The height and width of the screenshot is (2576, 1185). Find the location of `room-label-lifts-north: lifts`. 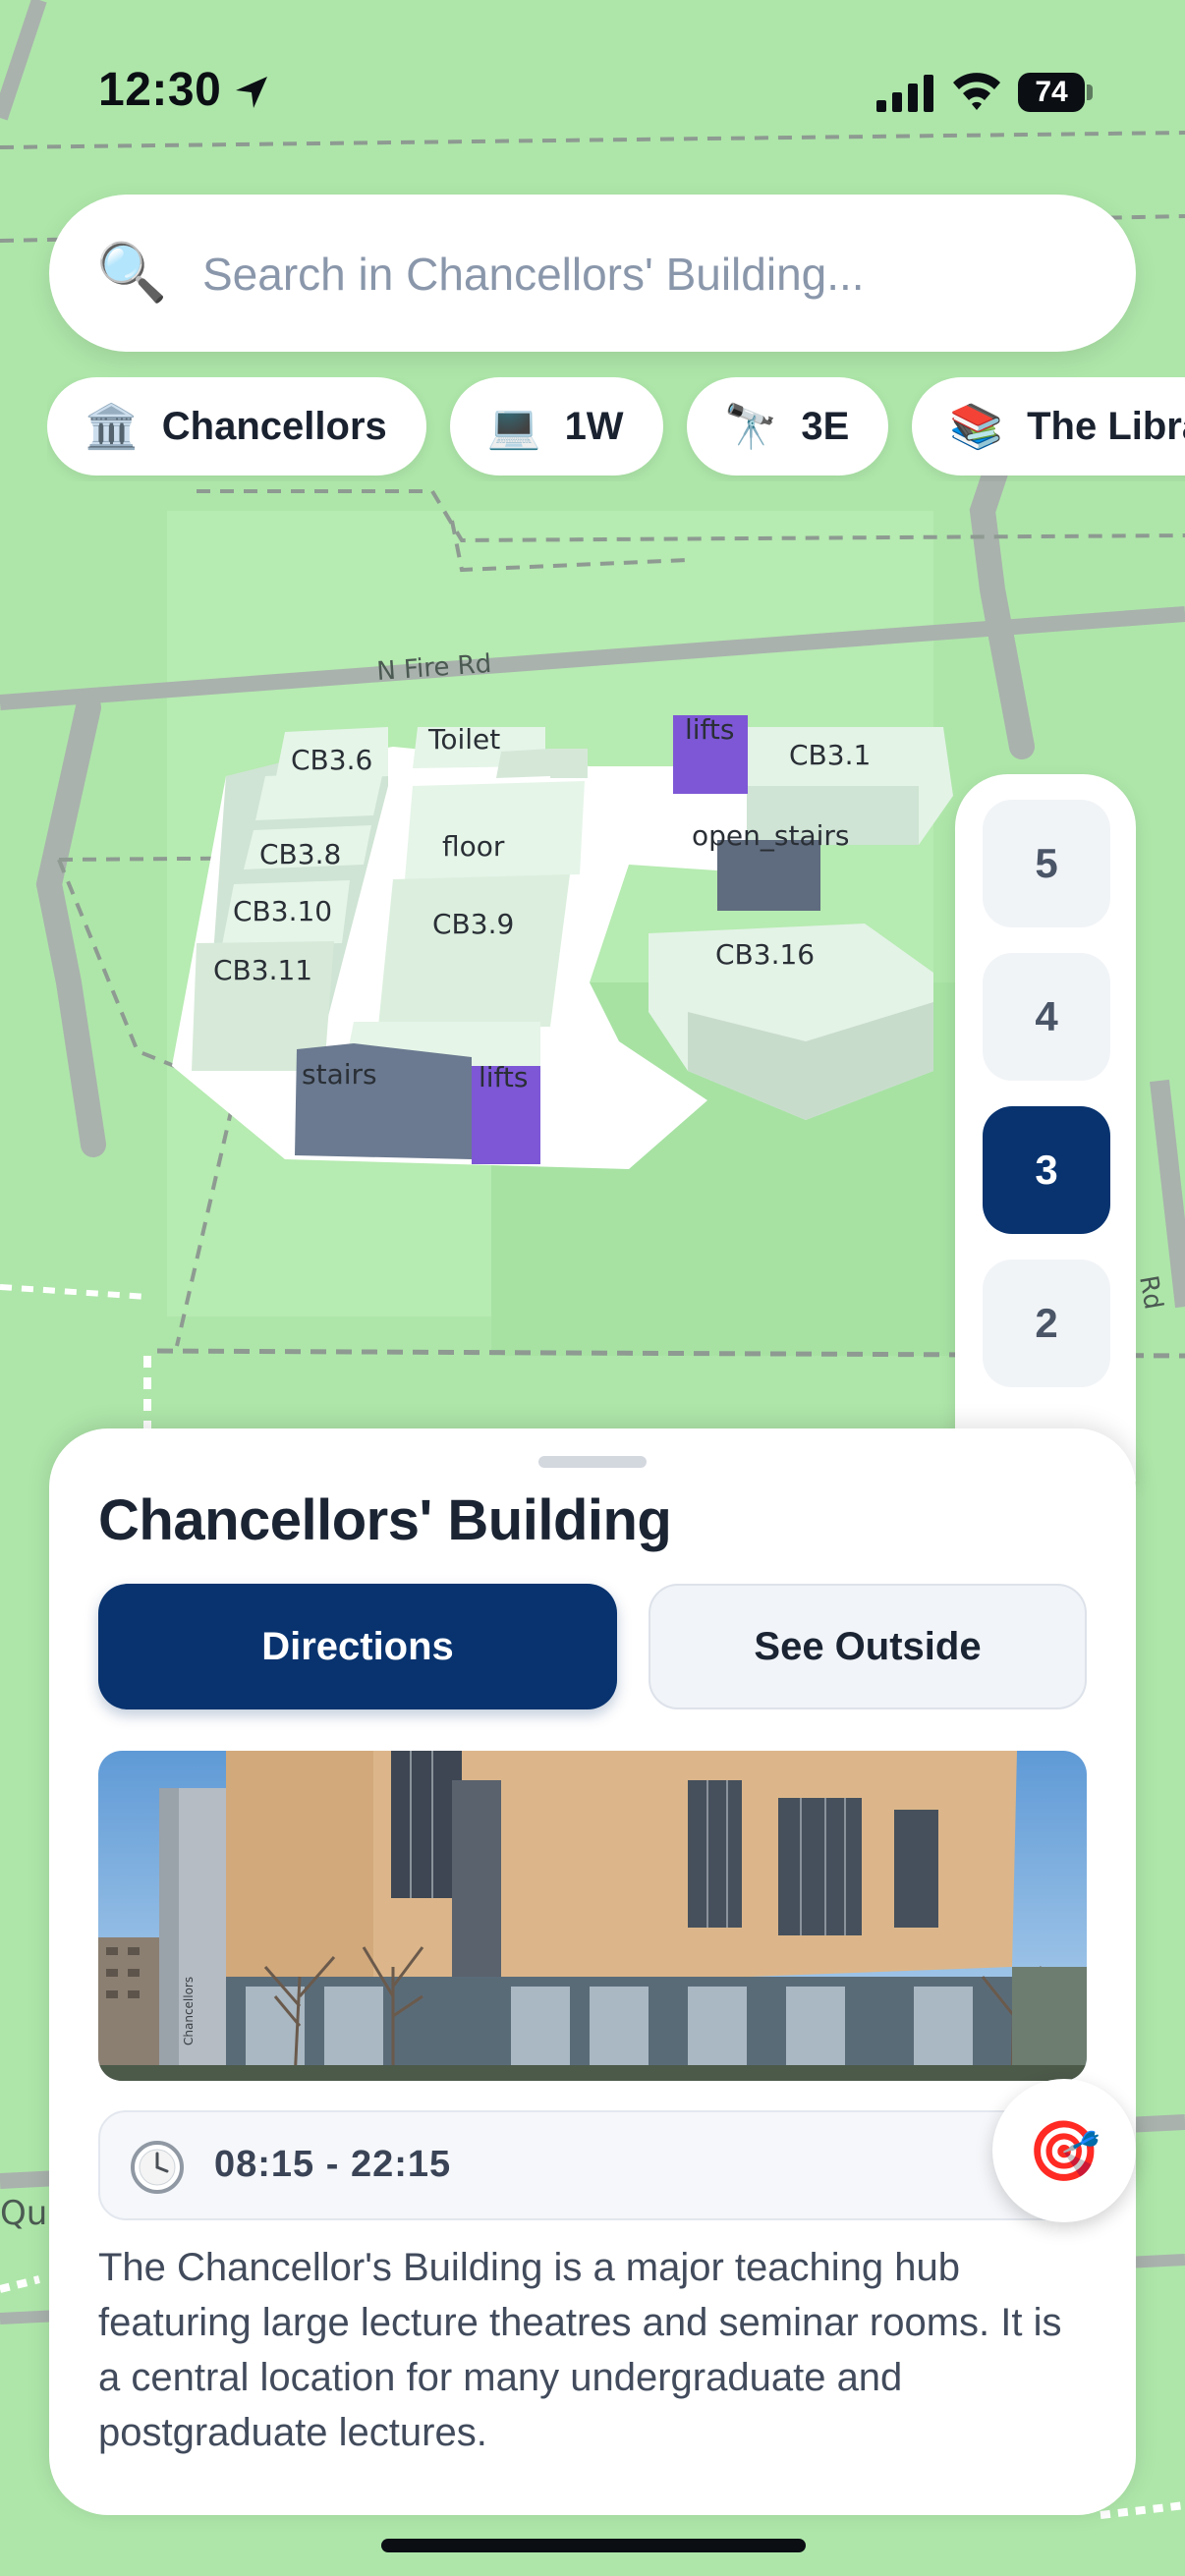

room-label-lifts-north: lifts is located at coordinates (710, 729).